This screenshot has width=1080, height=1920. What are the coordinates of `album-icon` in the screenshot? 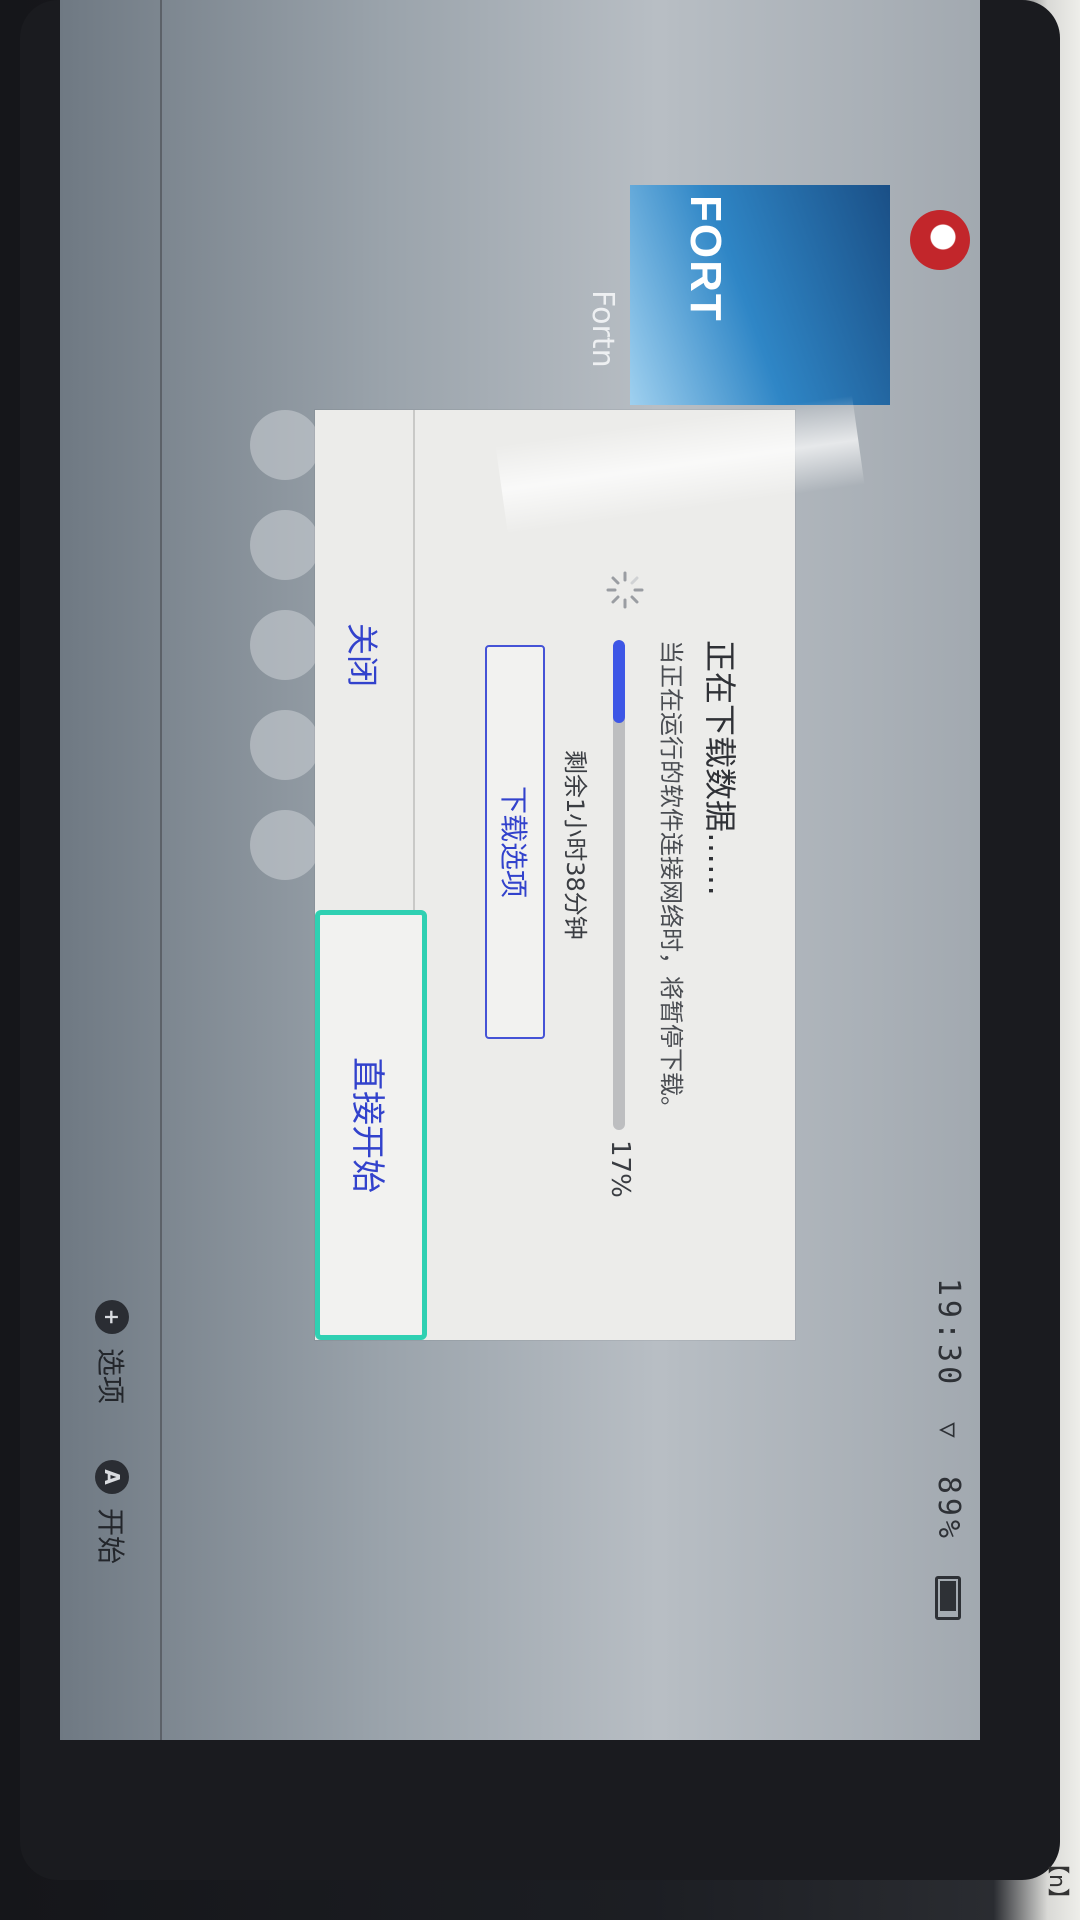 It's located at (285, 645).